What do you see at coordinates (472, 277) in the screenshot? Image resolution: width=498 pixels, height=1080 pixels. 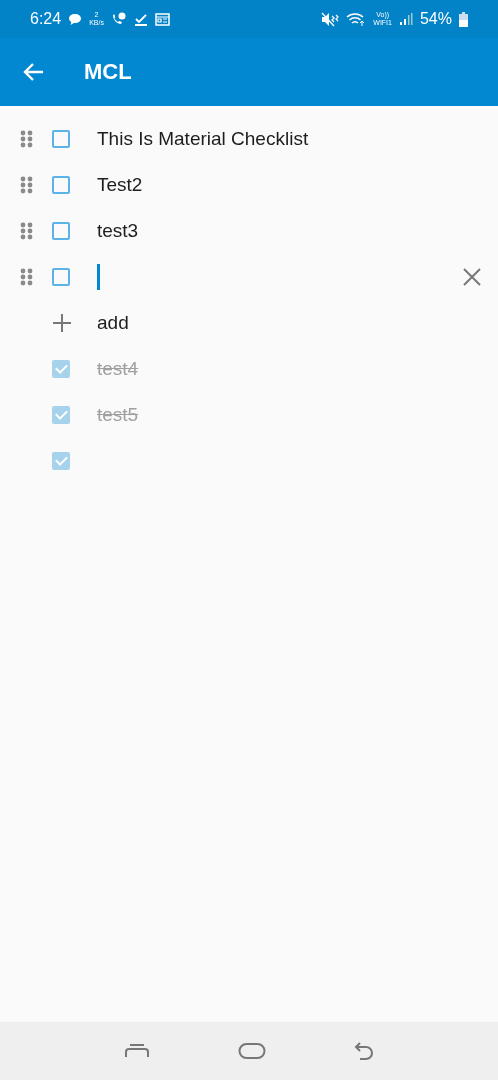 I see `close-icon` at bounding box center [472, 277].